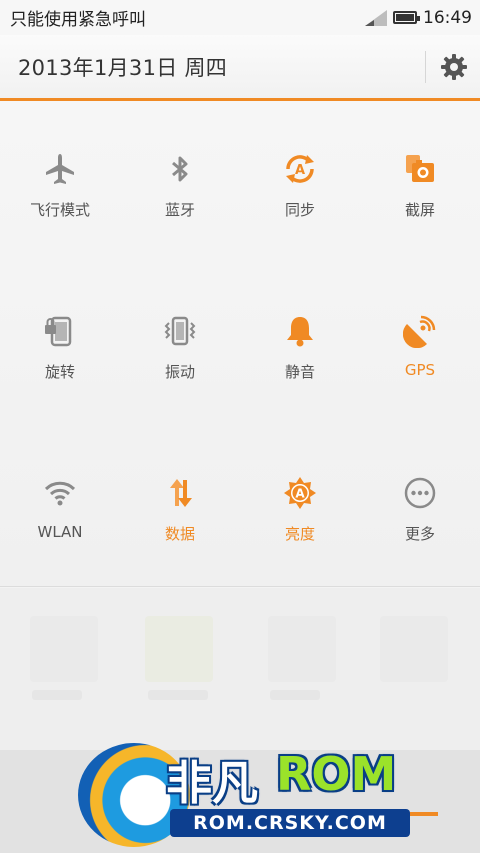 The height and width of the screenshot is (853, 480). Describe the element at coordinates (59, 372) in the screenshot. I see `toggle-label: 旋转` at that location.